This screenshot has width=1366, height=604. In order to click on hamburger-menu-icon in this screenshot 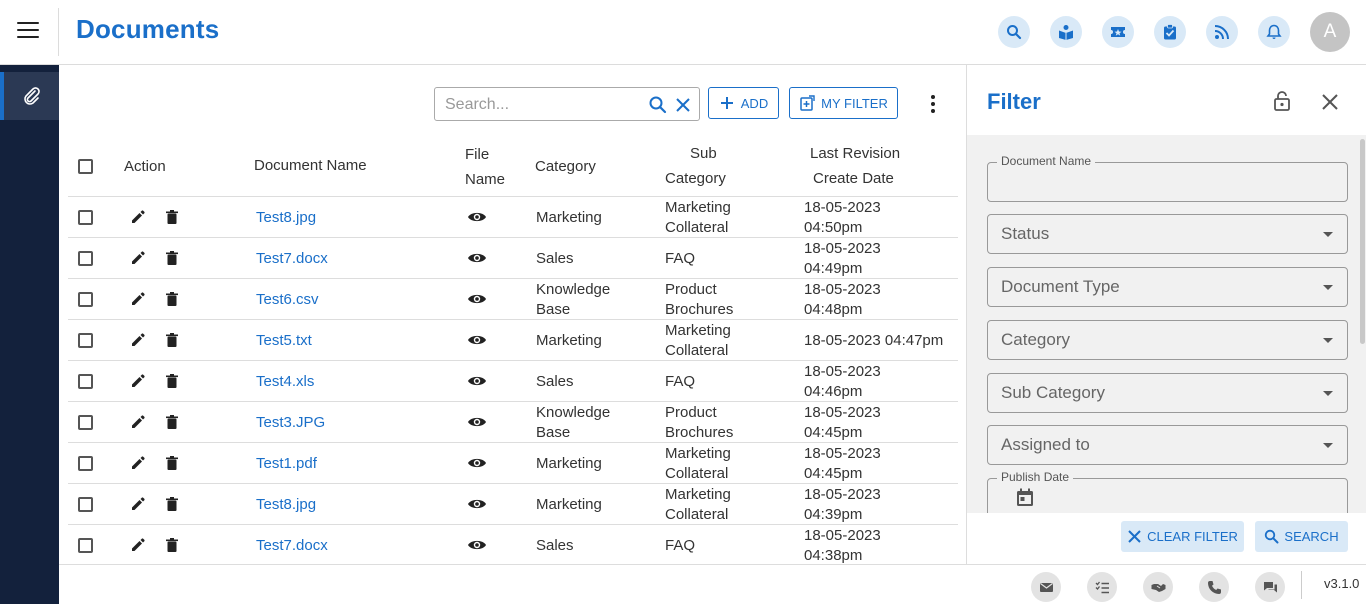, I will do `click(28, 32)`.